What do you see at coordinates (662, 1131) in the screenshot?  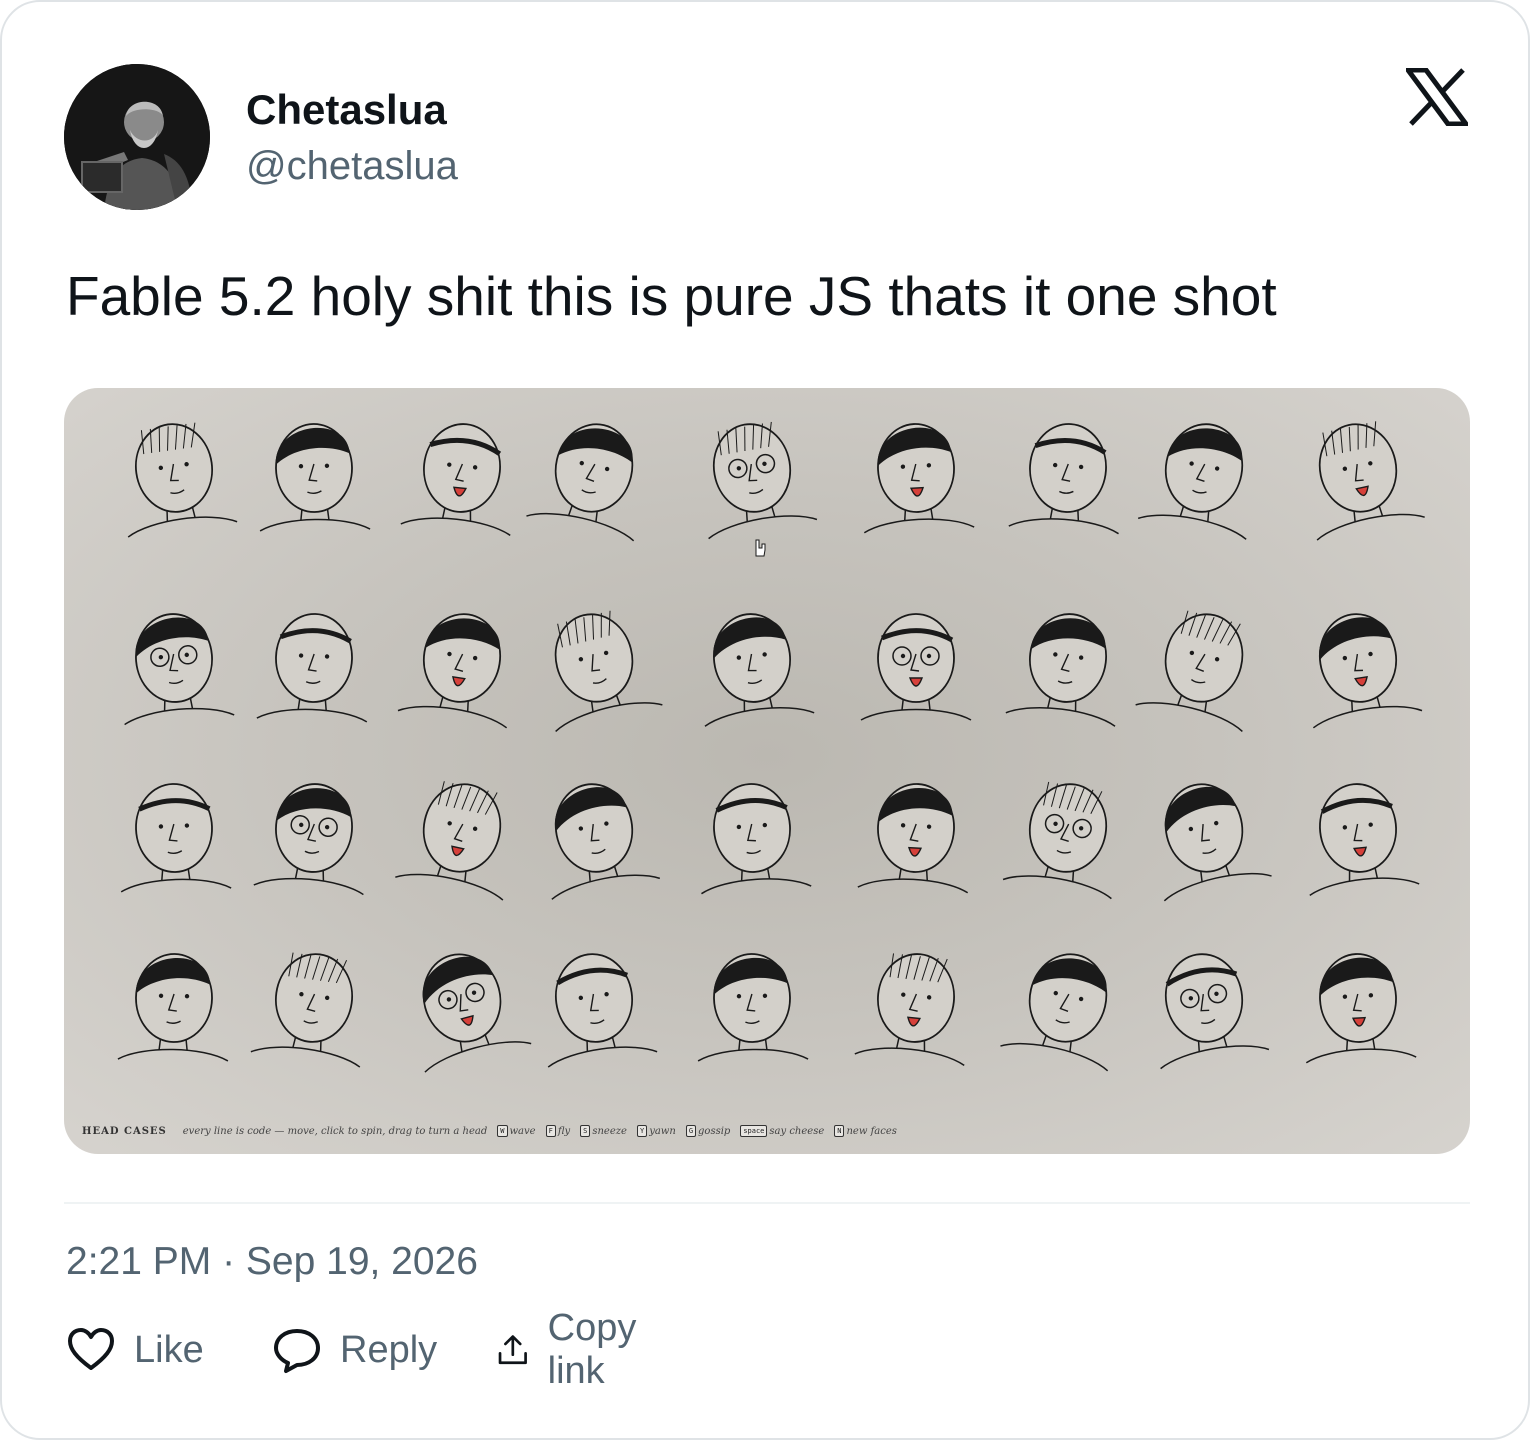 I see `control-label: yawn` at bounding box center [662, 1131].